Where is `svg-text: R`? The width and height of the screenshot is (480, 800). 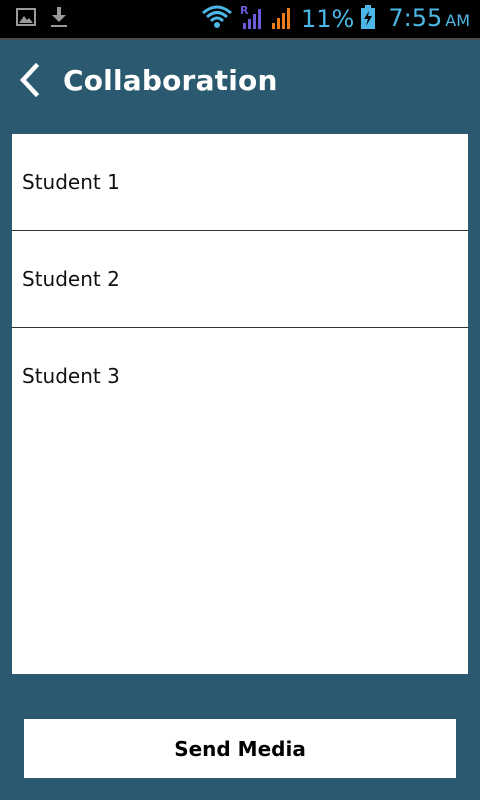
svg-text: R is located at coordinates (244, 10).